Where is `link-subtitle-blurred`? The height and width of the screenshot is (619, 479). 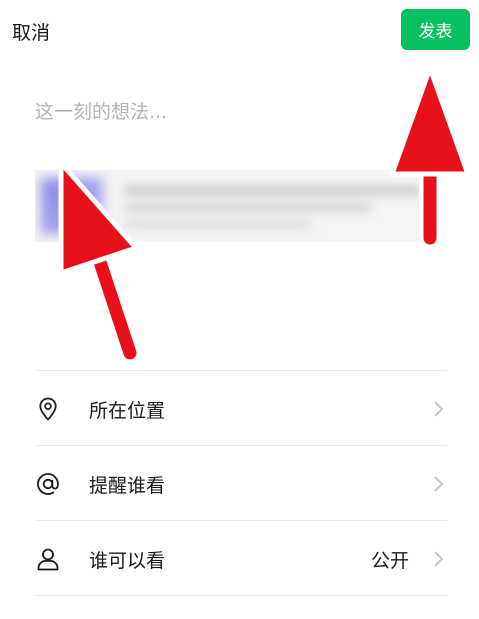
link-subtitle-blurred is located at coordinates (248, 207).